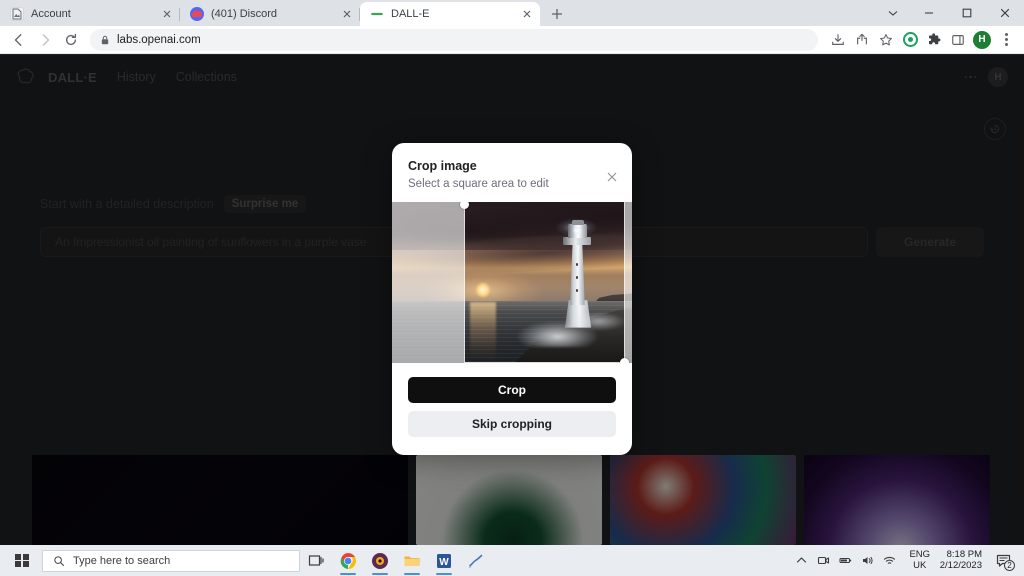 The width and height of the screenshot is (1024, 576). What do you see at coordinates (512, 408) in the screenshot?
I see `modal-actions: Crop Skip cropping` at bounding box center [512, 408].